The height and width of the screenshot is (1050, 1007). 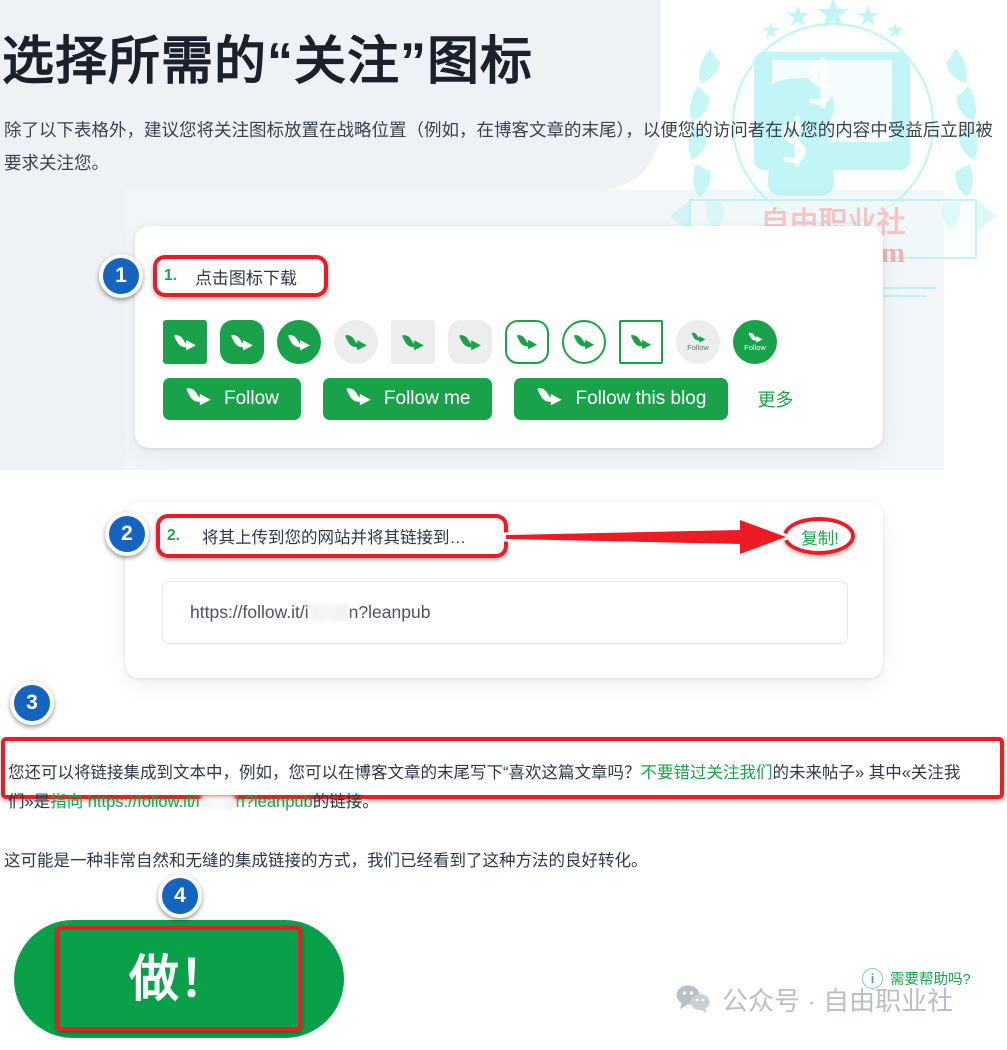 I want to click on icon-gray-rounded-square, so click(x=470, y=342).